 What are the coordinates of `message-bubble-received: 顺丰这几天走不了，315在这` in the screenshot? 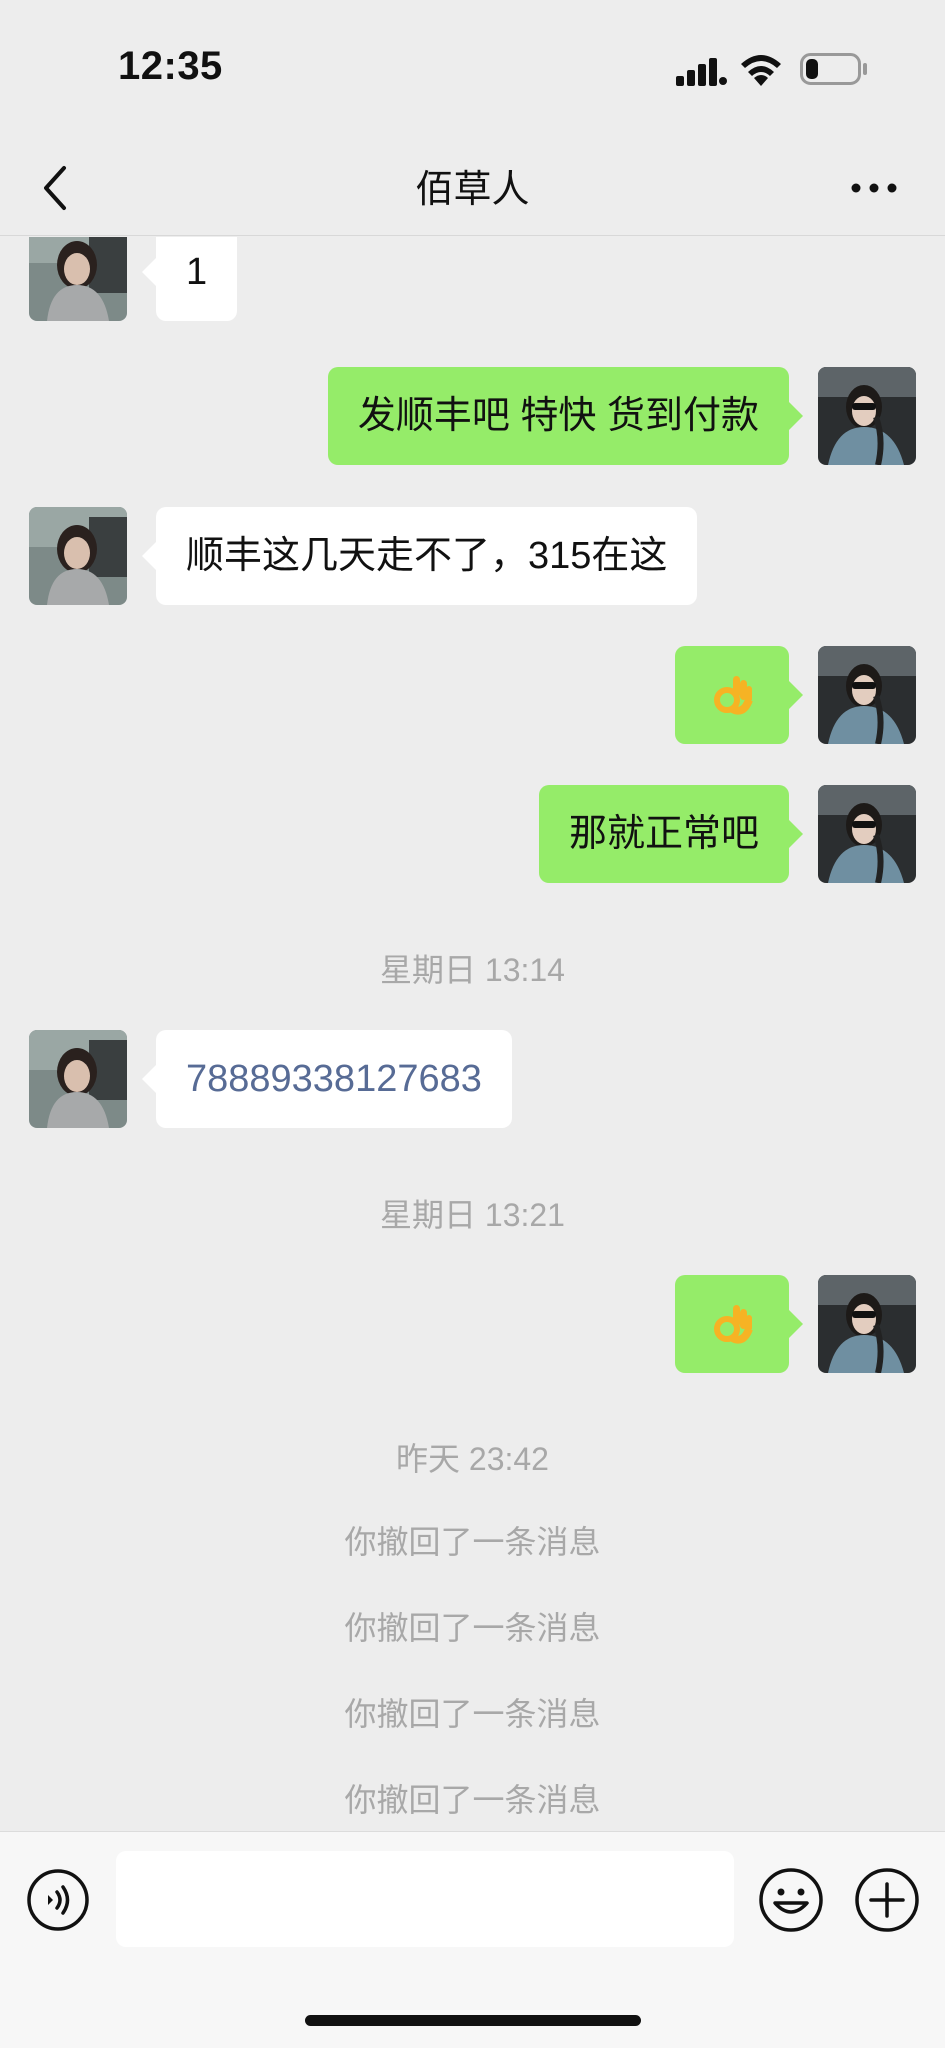 It's located at (419, 556).